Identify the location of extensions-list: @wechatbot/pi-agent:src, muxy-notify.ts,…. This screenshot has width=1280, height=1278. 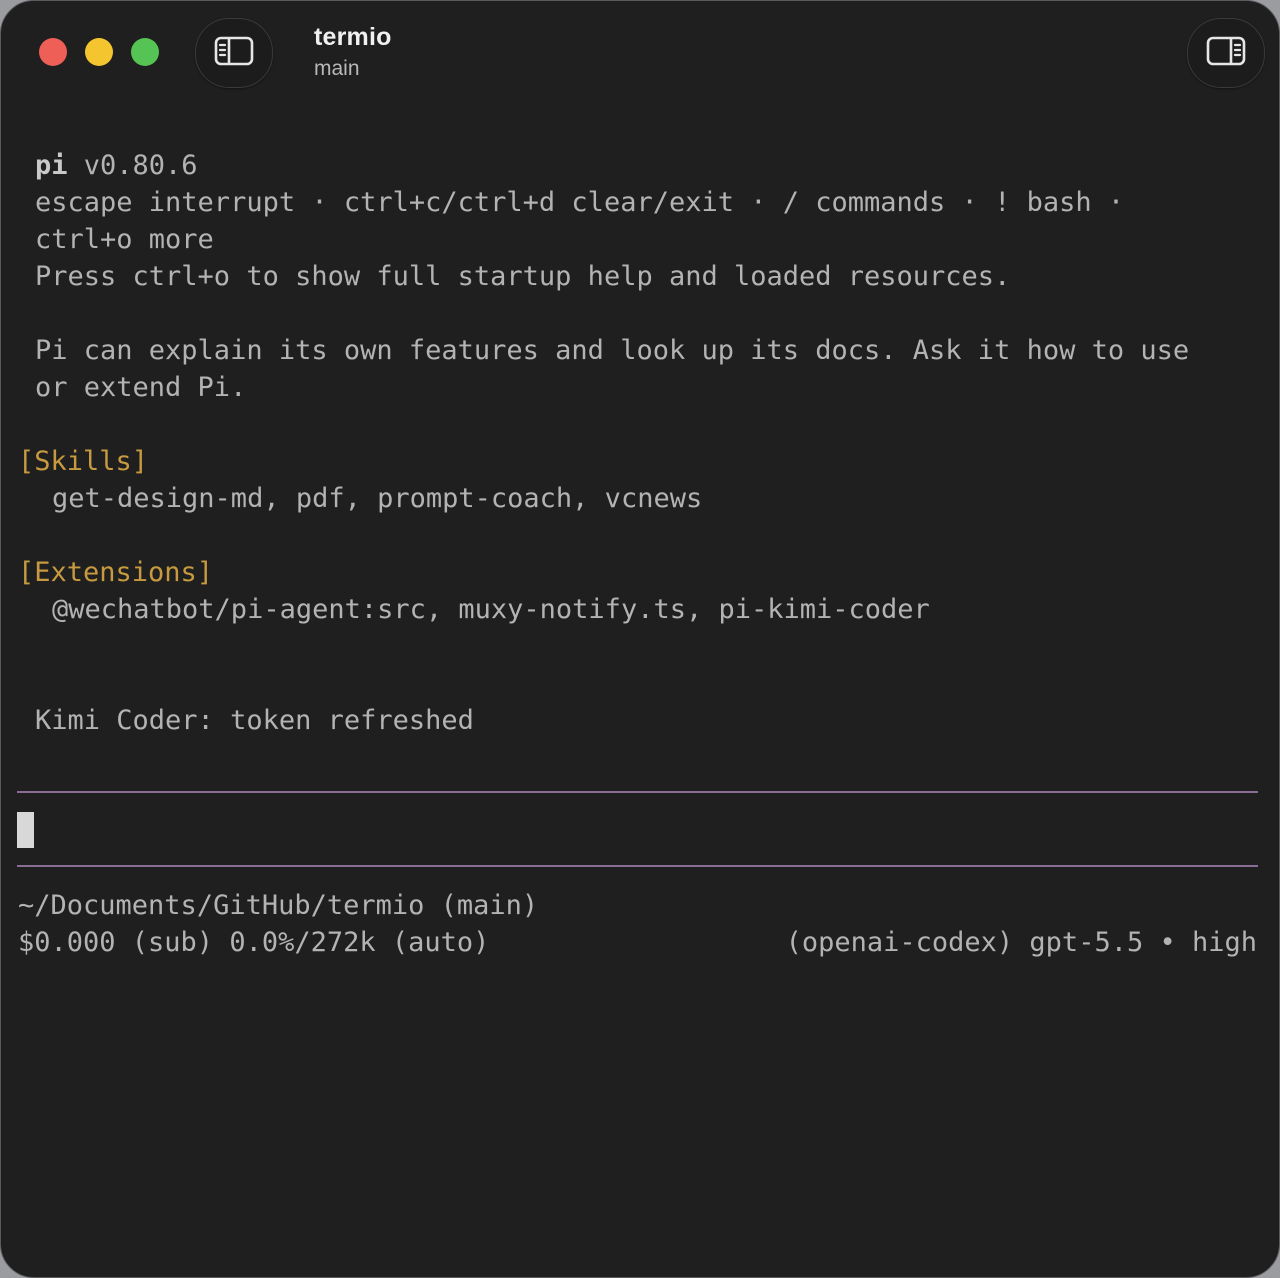
(491, 609).